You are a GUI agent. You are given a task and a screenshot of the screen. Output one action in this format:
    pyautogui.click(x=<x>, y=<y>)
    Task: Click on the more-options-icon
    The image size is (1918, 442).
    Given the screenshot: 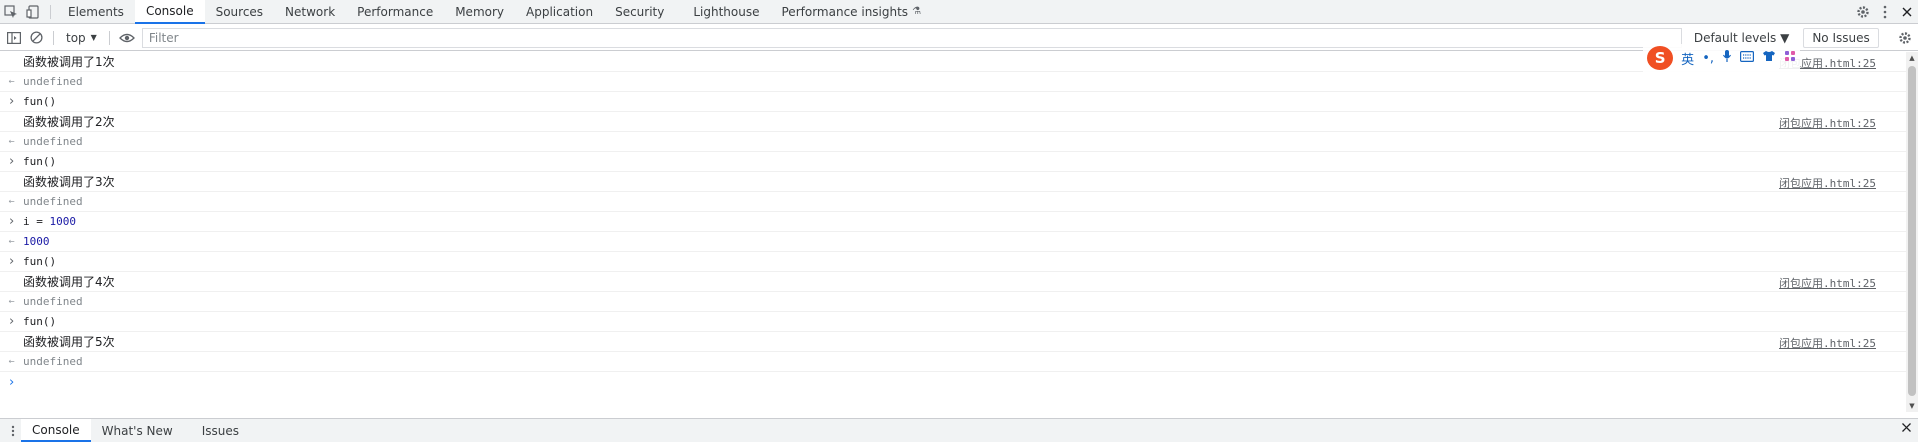 What is the action you would take?
    pyautogui.click(x=1885, y=12)
    